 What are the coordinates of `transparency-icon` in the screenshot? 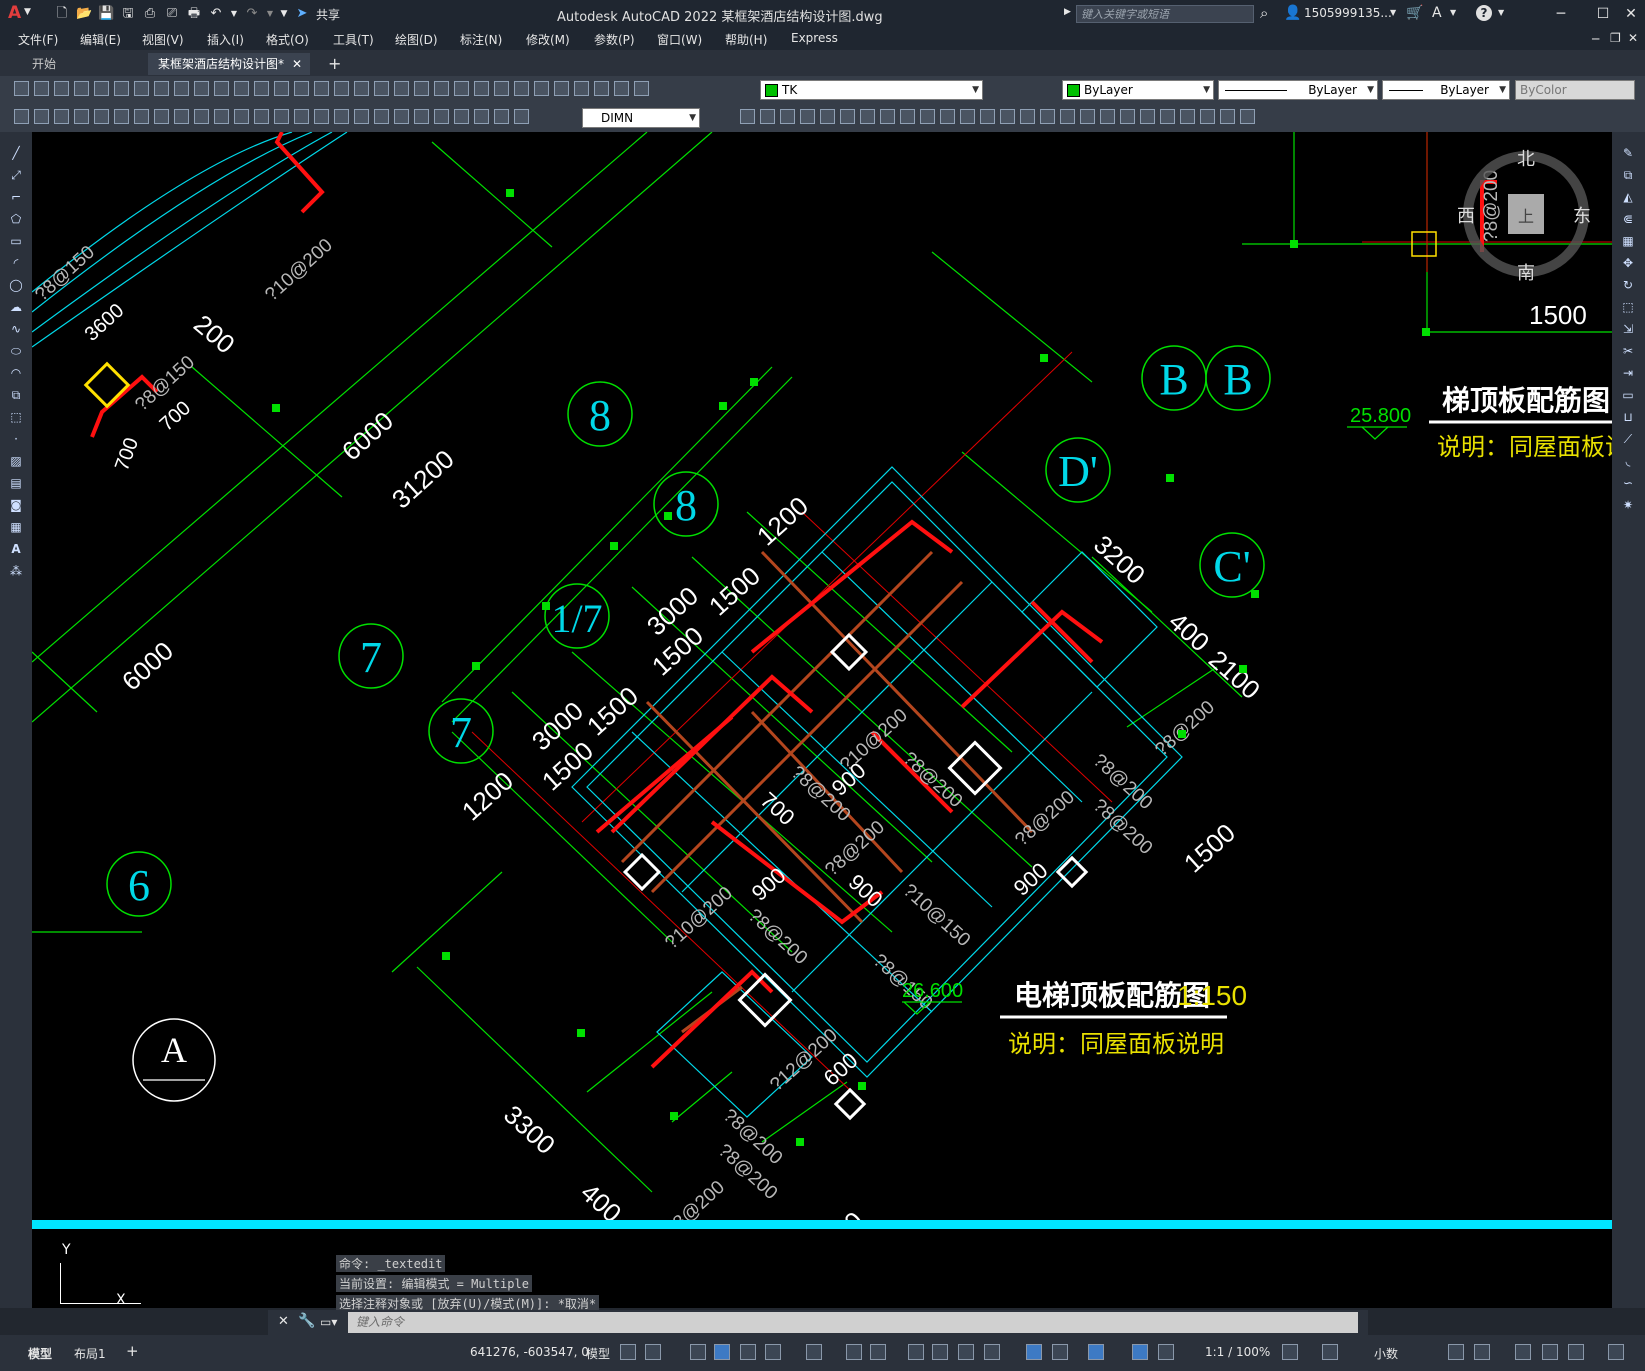 It's located at (940, 1352).